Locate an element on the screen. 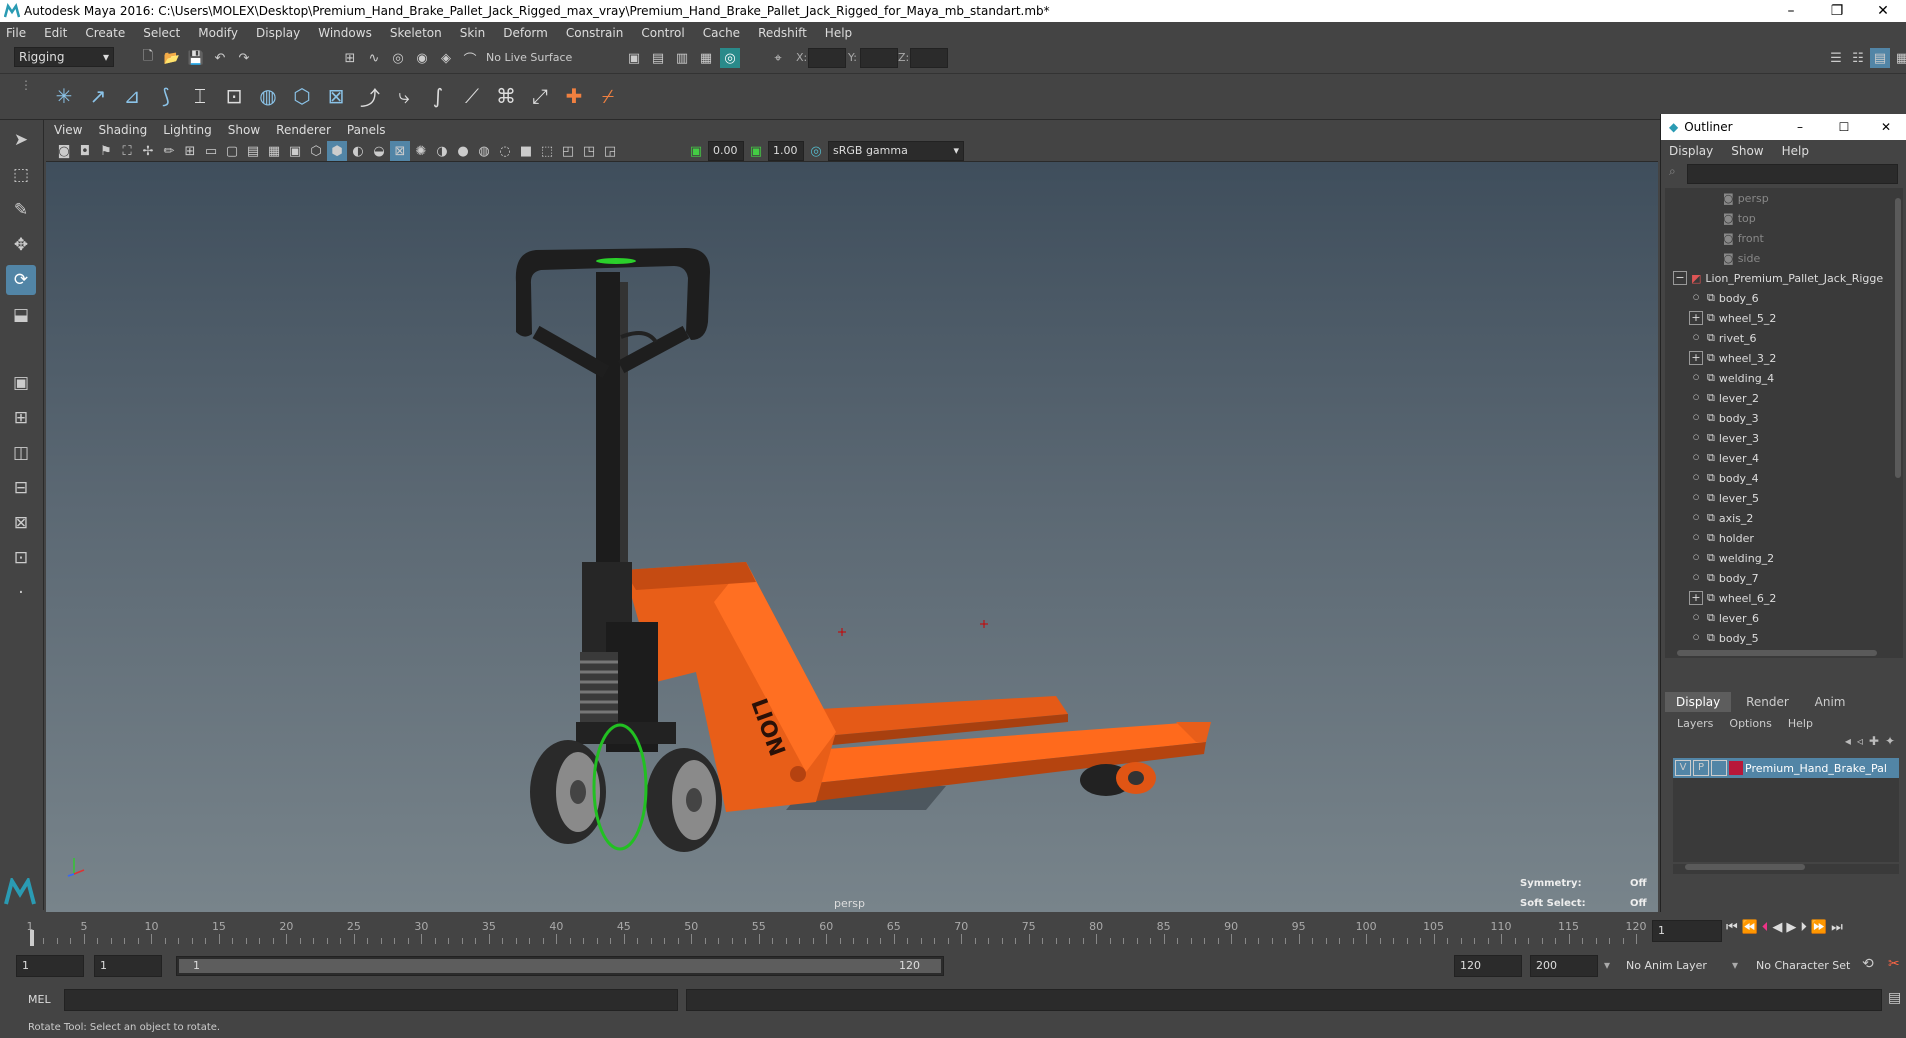 The image size is (1906, 1038). menu-skeleton: Skeleton is located at coordinates (416, 33).